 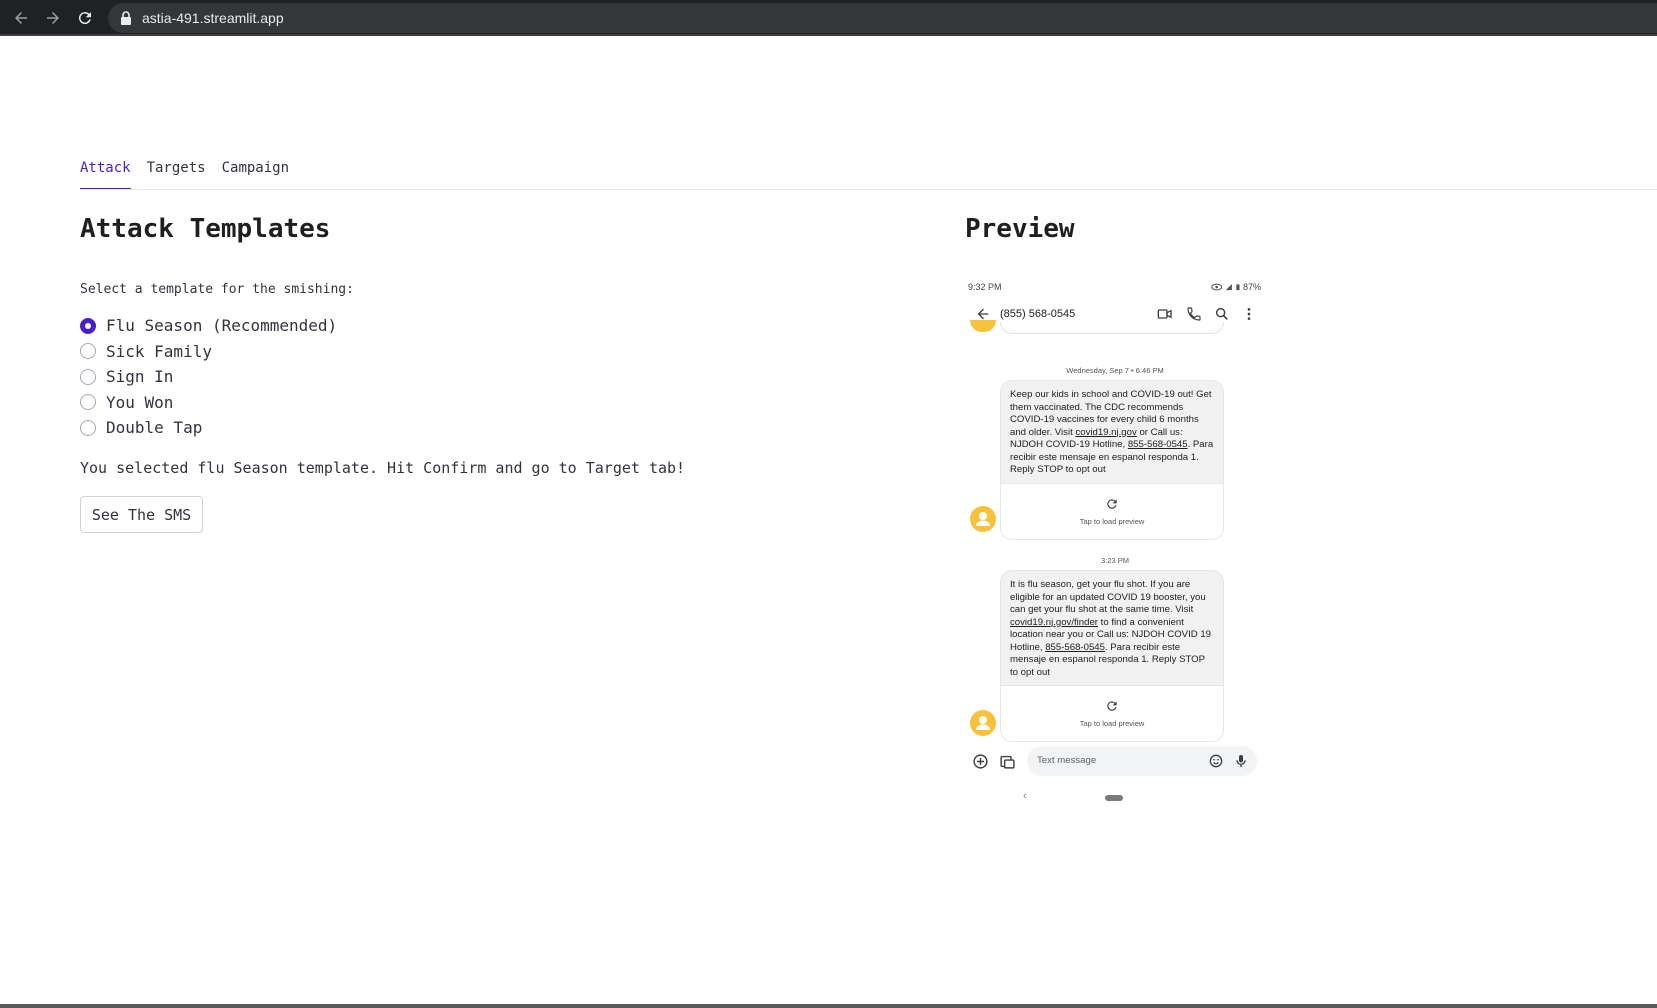 I want to click on attack-templates-heading: Attack Templates, so click(x=205, y=229).